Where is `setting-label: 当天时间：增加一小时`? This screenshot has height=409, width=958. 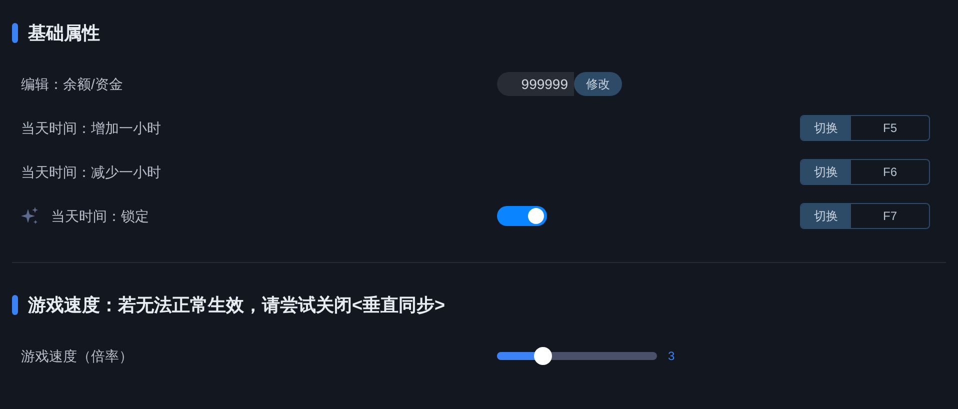
setting-label: 当天时间：增加一小时 is located at coordinates (91, 128).